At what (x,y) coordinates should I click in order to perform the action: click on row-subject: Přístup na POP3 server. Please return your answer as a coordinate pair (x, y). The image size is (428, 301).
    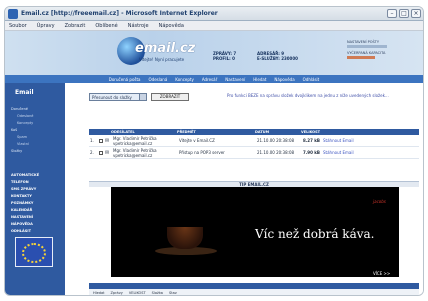
    Looking at the image, I should click on (218, 152).